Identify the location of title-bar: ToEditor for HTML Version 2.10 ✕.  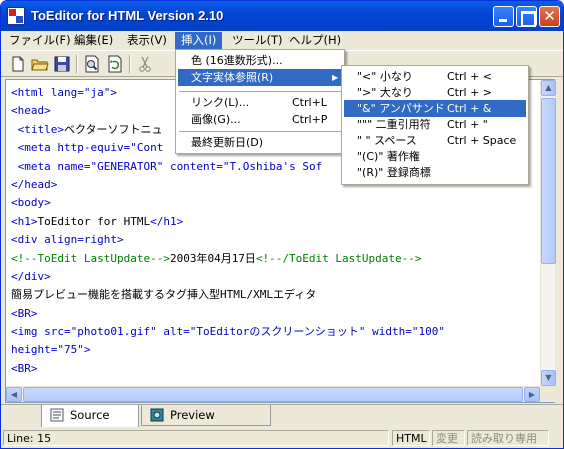
(282, 16).